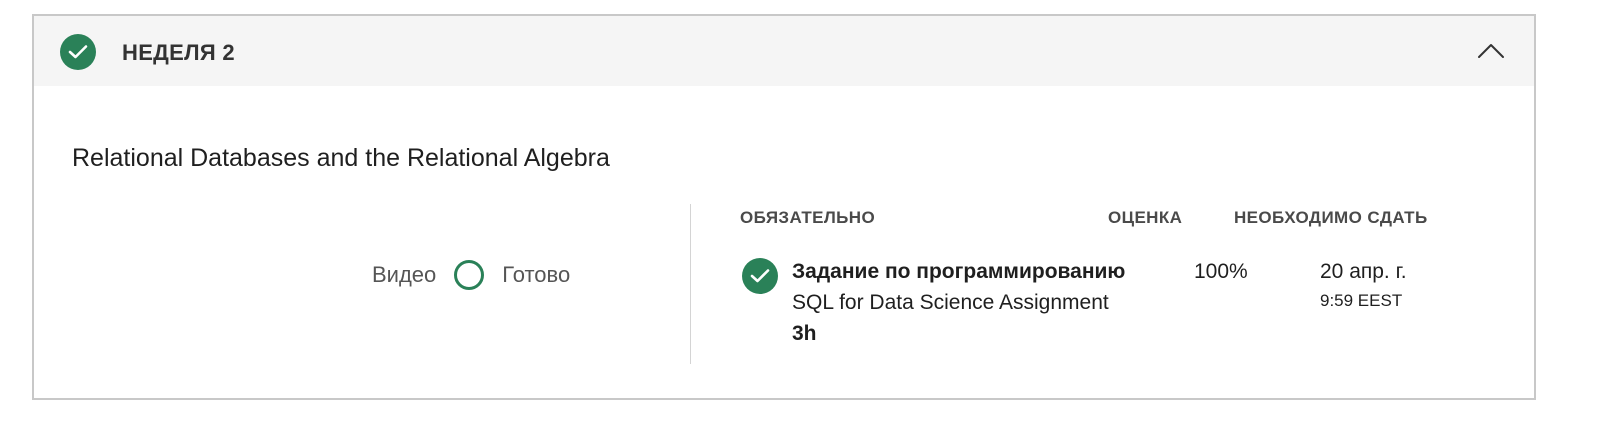 Image resolution: width=1598 pixels, height=428 pixels. What do you see at coordinates (536, 274) in the screenshot?
I see `video-status-label: Готово` at bounding box center [536, 274].